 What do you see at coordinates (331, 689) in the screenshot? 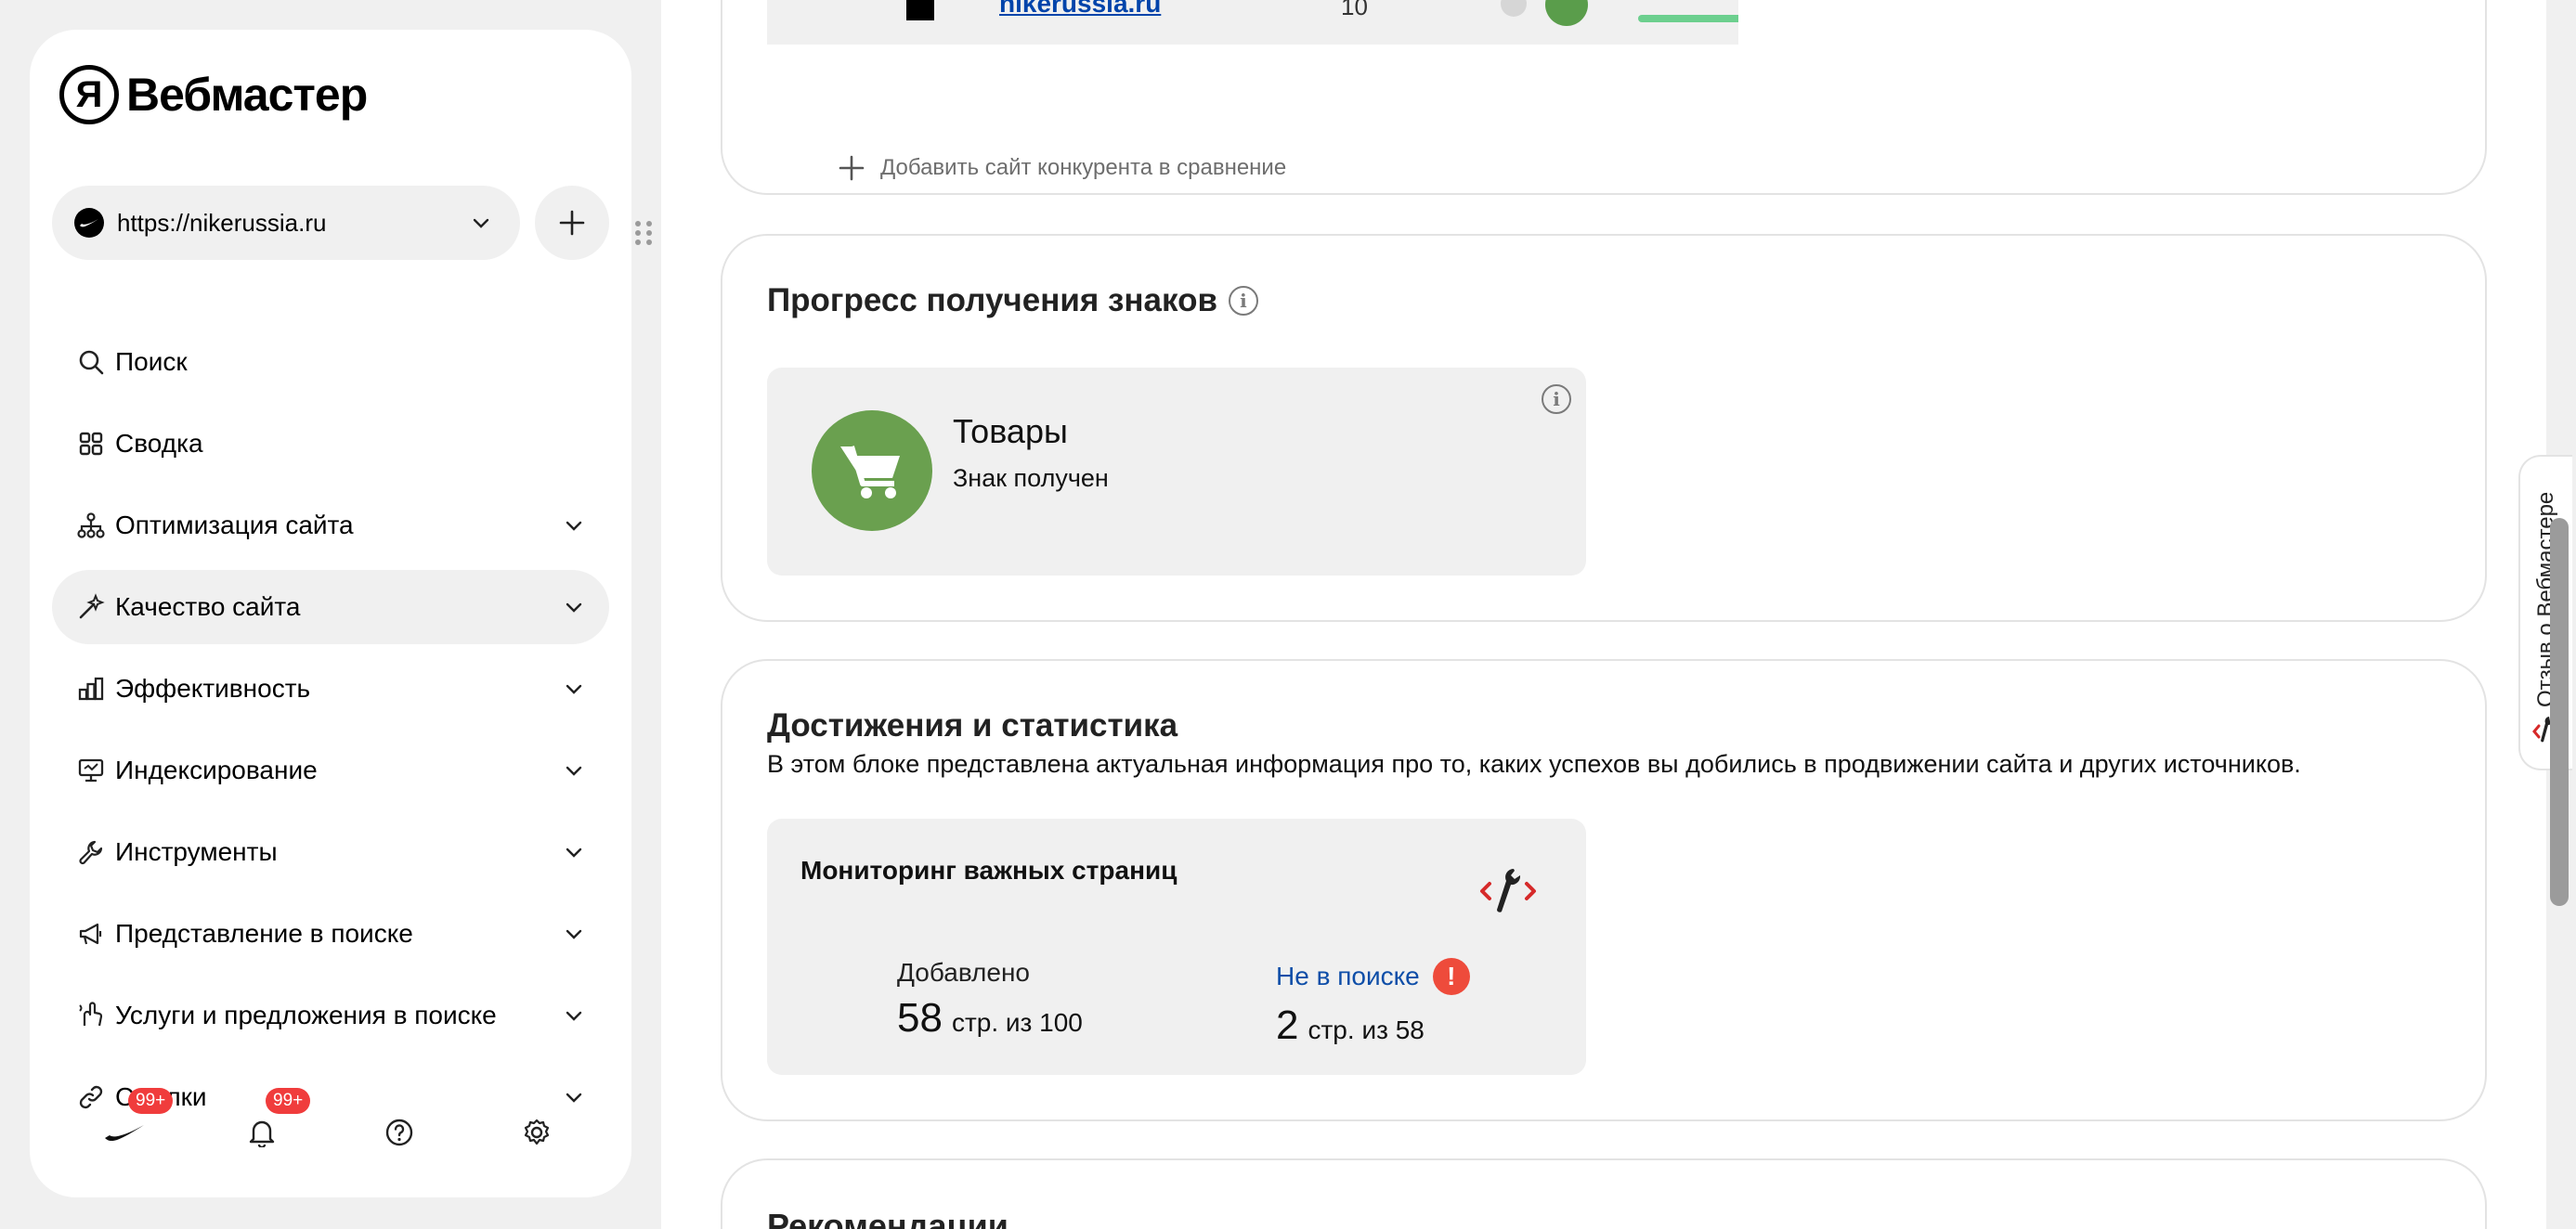
I see `nav-item-efficiency: Эффективность` at bounding box center [331, 689].